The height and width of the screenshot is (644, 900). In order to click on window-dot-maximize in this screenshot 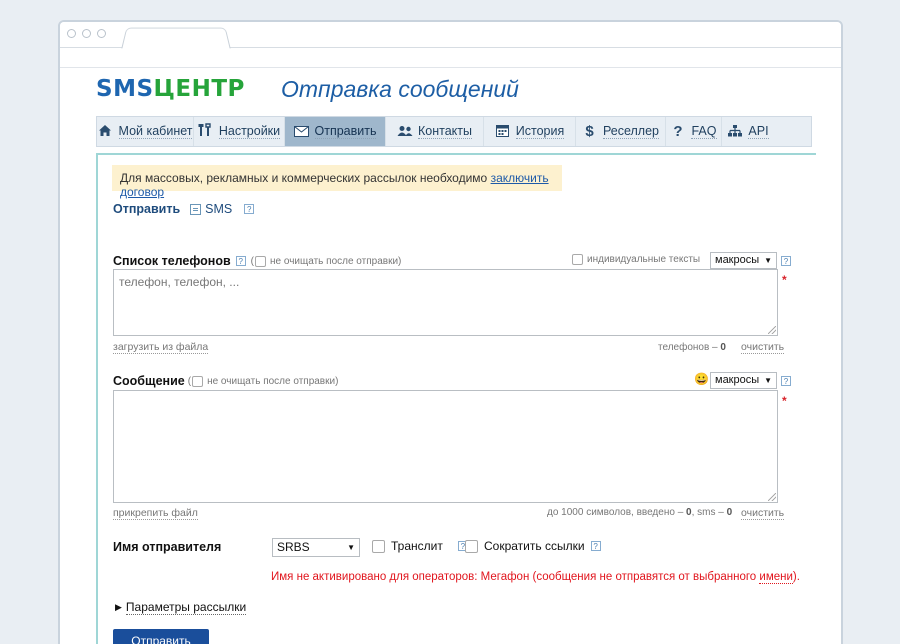, I will do `click(101, 33)`.